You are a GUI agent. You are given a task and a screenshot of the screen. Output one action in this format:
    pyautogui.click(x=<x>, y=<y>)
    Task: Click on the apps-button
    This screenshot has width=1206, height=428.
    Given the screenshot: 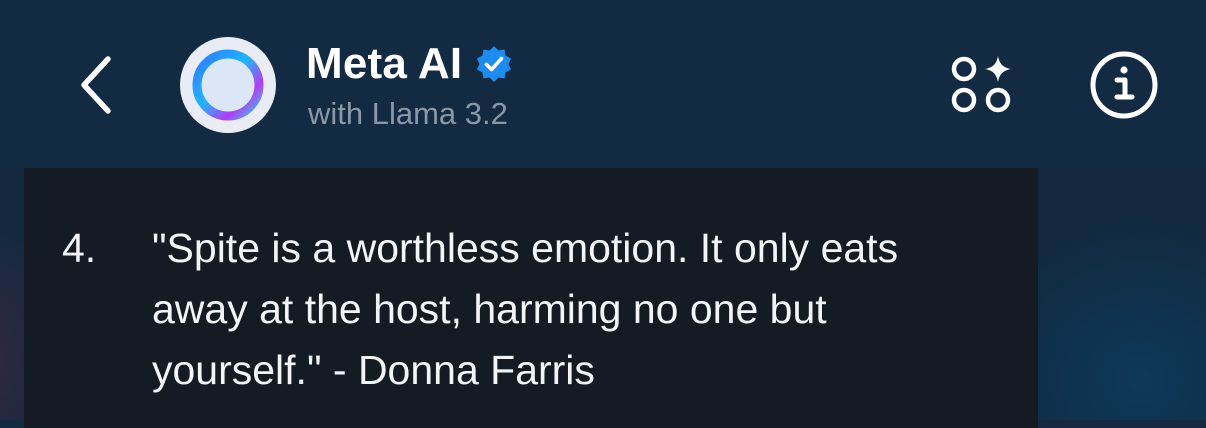 What is the action you would take?
    pyautogui.click(x=982, y=85)
    